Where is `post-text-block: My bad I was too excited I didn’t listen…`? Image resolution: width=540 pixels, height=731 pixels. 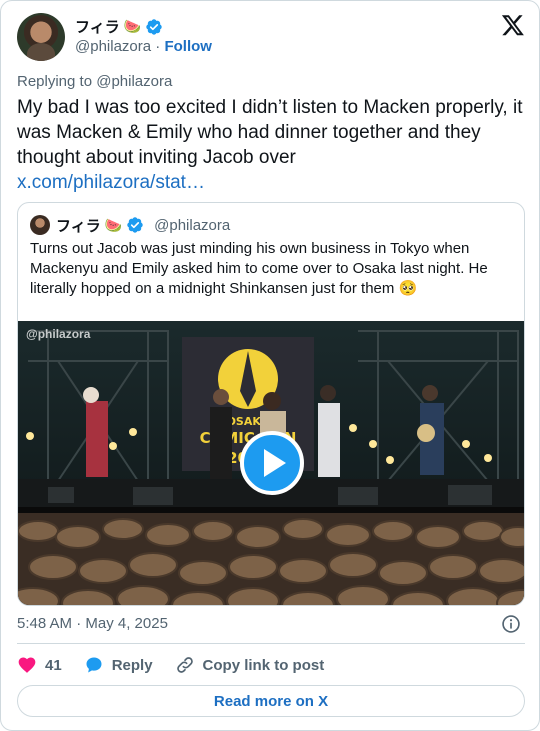
post-text-block: My bad I was too excited I didn’t listen… is located at coordinates (271, 145).